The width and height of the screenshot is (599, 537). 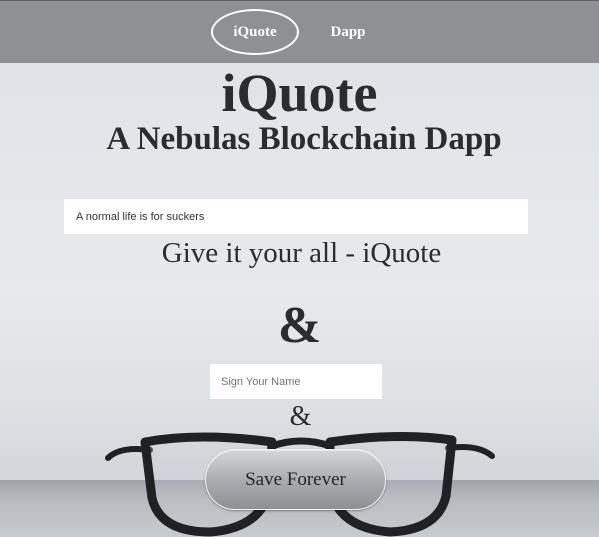 What do you see at coordinates (301, 253) in the screenshot?
I see `quote-preview-text: Give it your all - iQuote` at bounding box center [301, 253].